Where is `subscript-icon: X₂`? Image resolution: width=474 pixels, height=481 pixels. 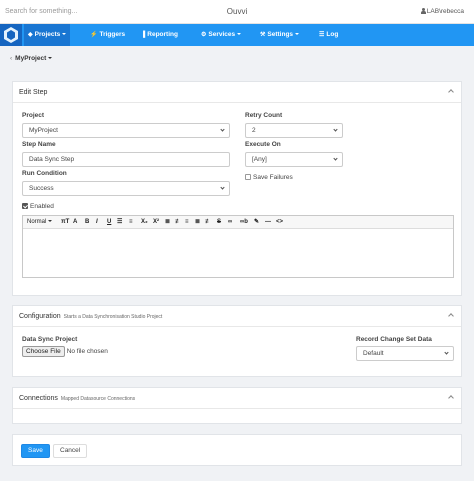 subscript-icon: X₂ is located at coordinates (144, 222).